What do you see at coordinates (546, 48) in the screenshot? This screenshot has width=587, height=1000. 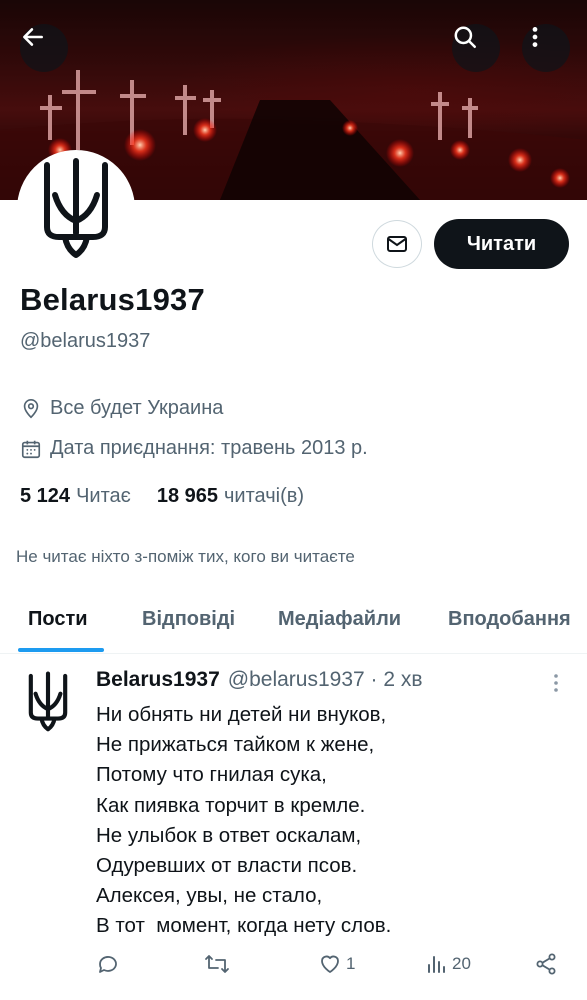 I see `more-options-button` at bounding box center [546, 48].